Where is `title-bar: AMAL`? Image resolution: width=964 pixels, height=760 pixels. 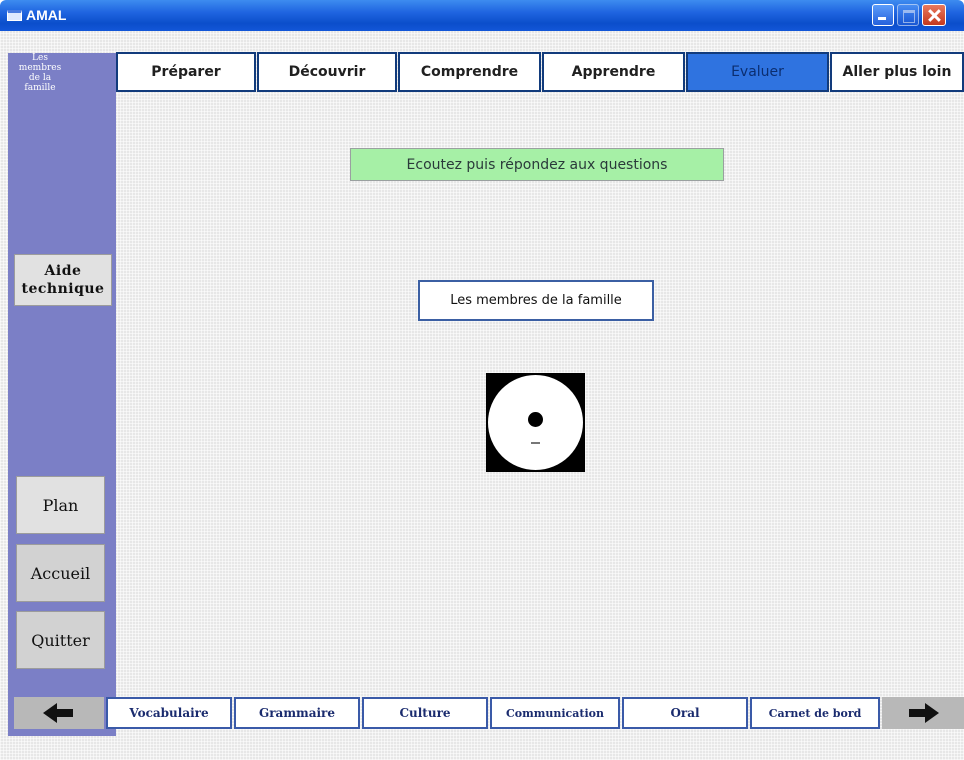 title-bar: AMAL is located at coordinates (482, 15).